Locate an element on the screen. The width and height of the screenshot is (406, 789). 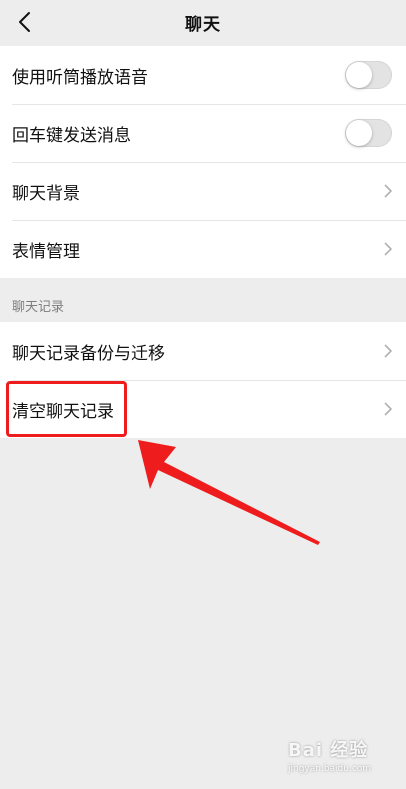
earpiece-toggle is located at coordinates (368, 75).